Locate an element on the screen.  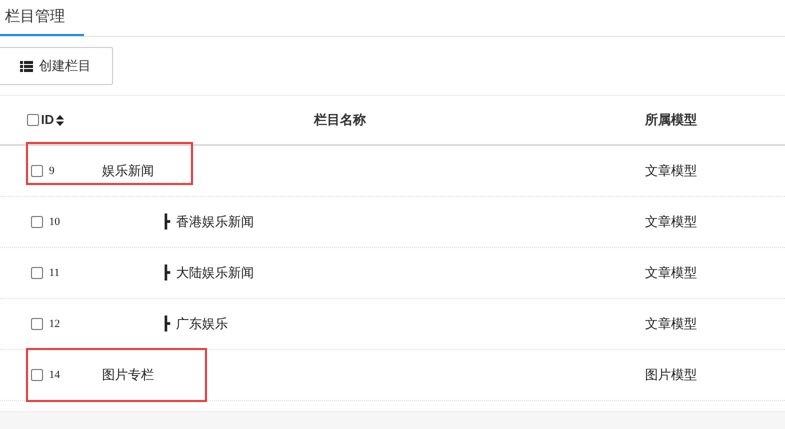
id-text: 14 is located at coordinates (54, 375).